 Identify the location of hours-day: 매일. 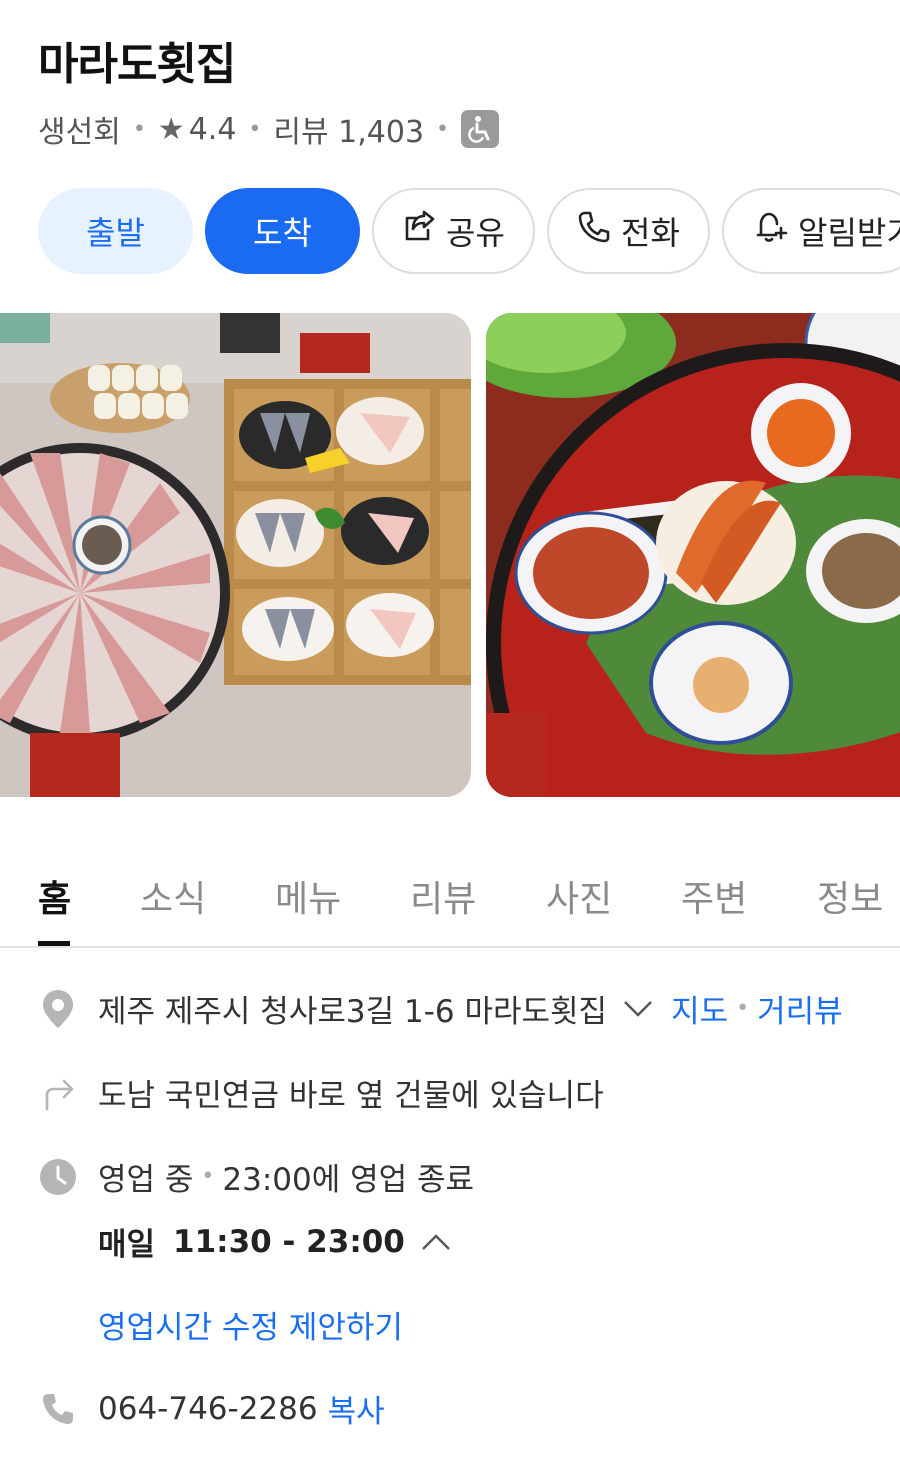
(127, 1245).